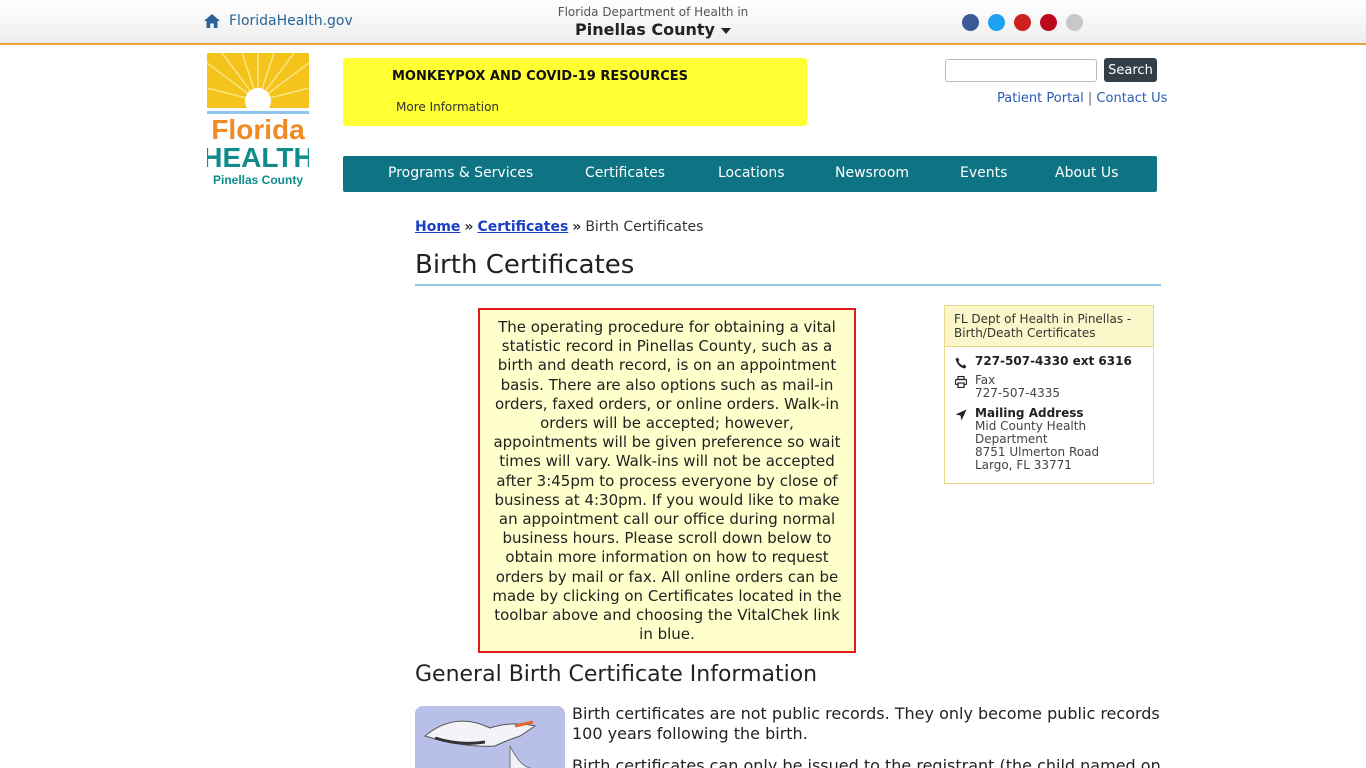  I want to click on contact-mail-line4: Largo, FL 33771, so click(1023, 465).